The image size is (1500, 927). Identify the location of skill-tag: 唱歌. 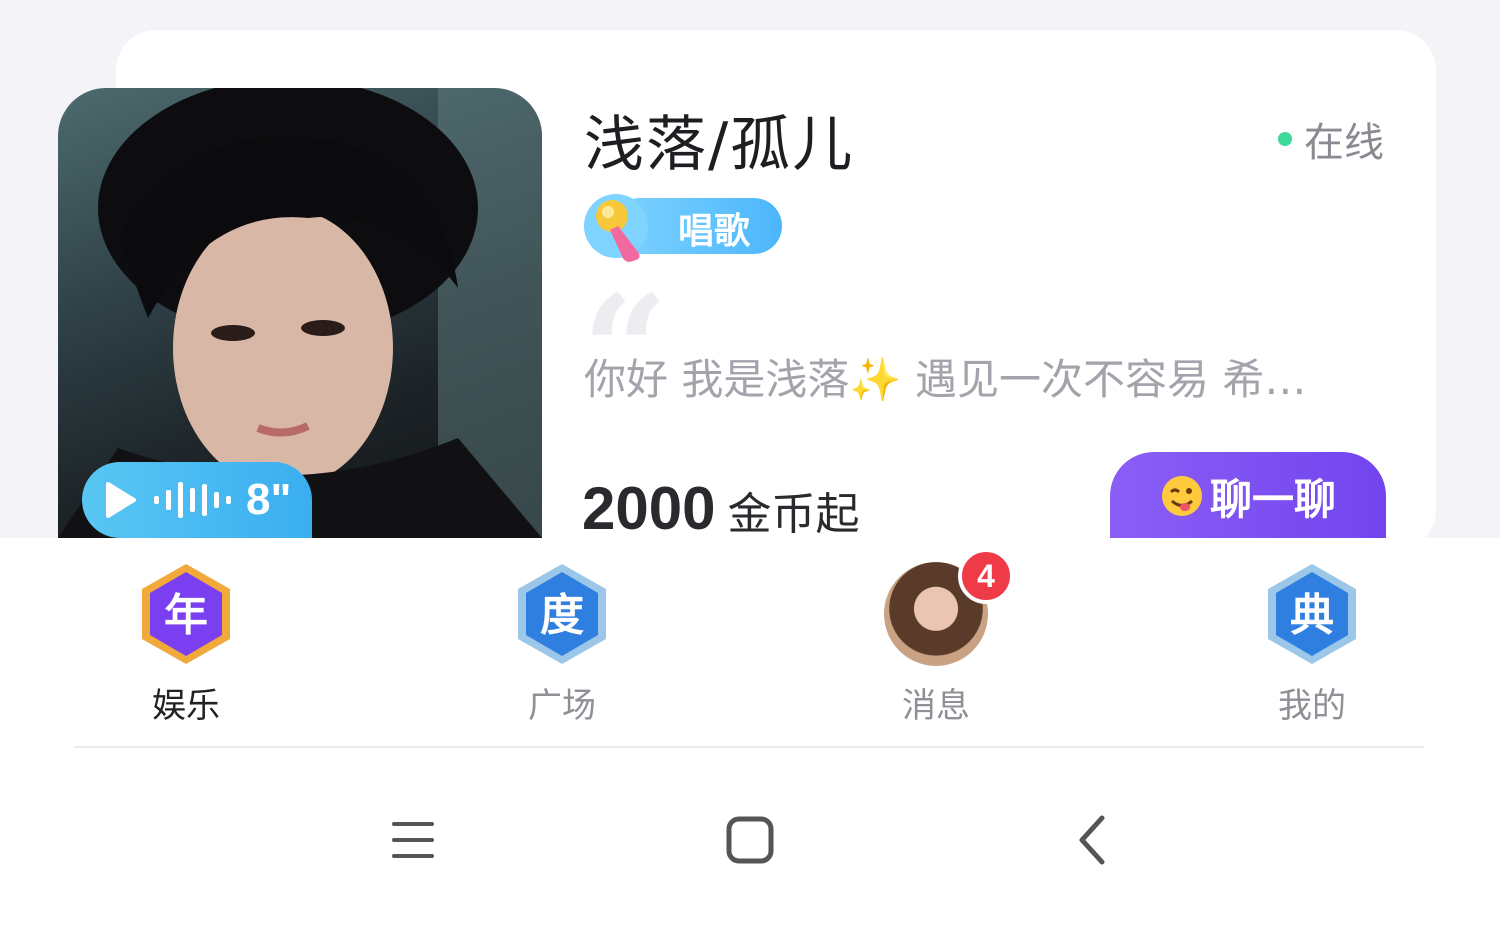
(682, 229).